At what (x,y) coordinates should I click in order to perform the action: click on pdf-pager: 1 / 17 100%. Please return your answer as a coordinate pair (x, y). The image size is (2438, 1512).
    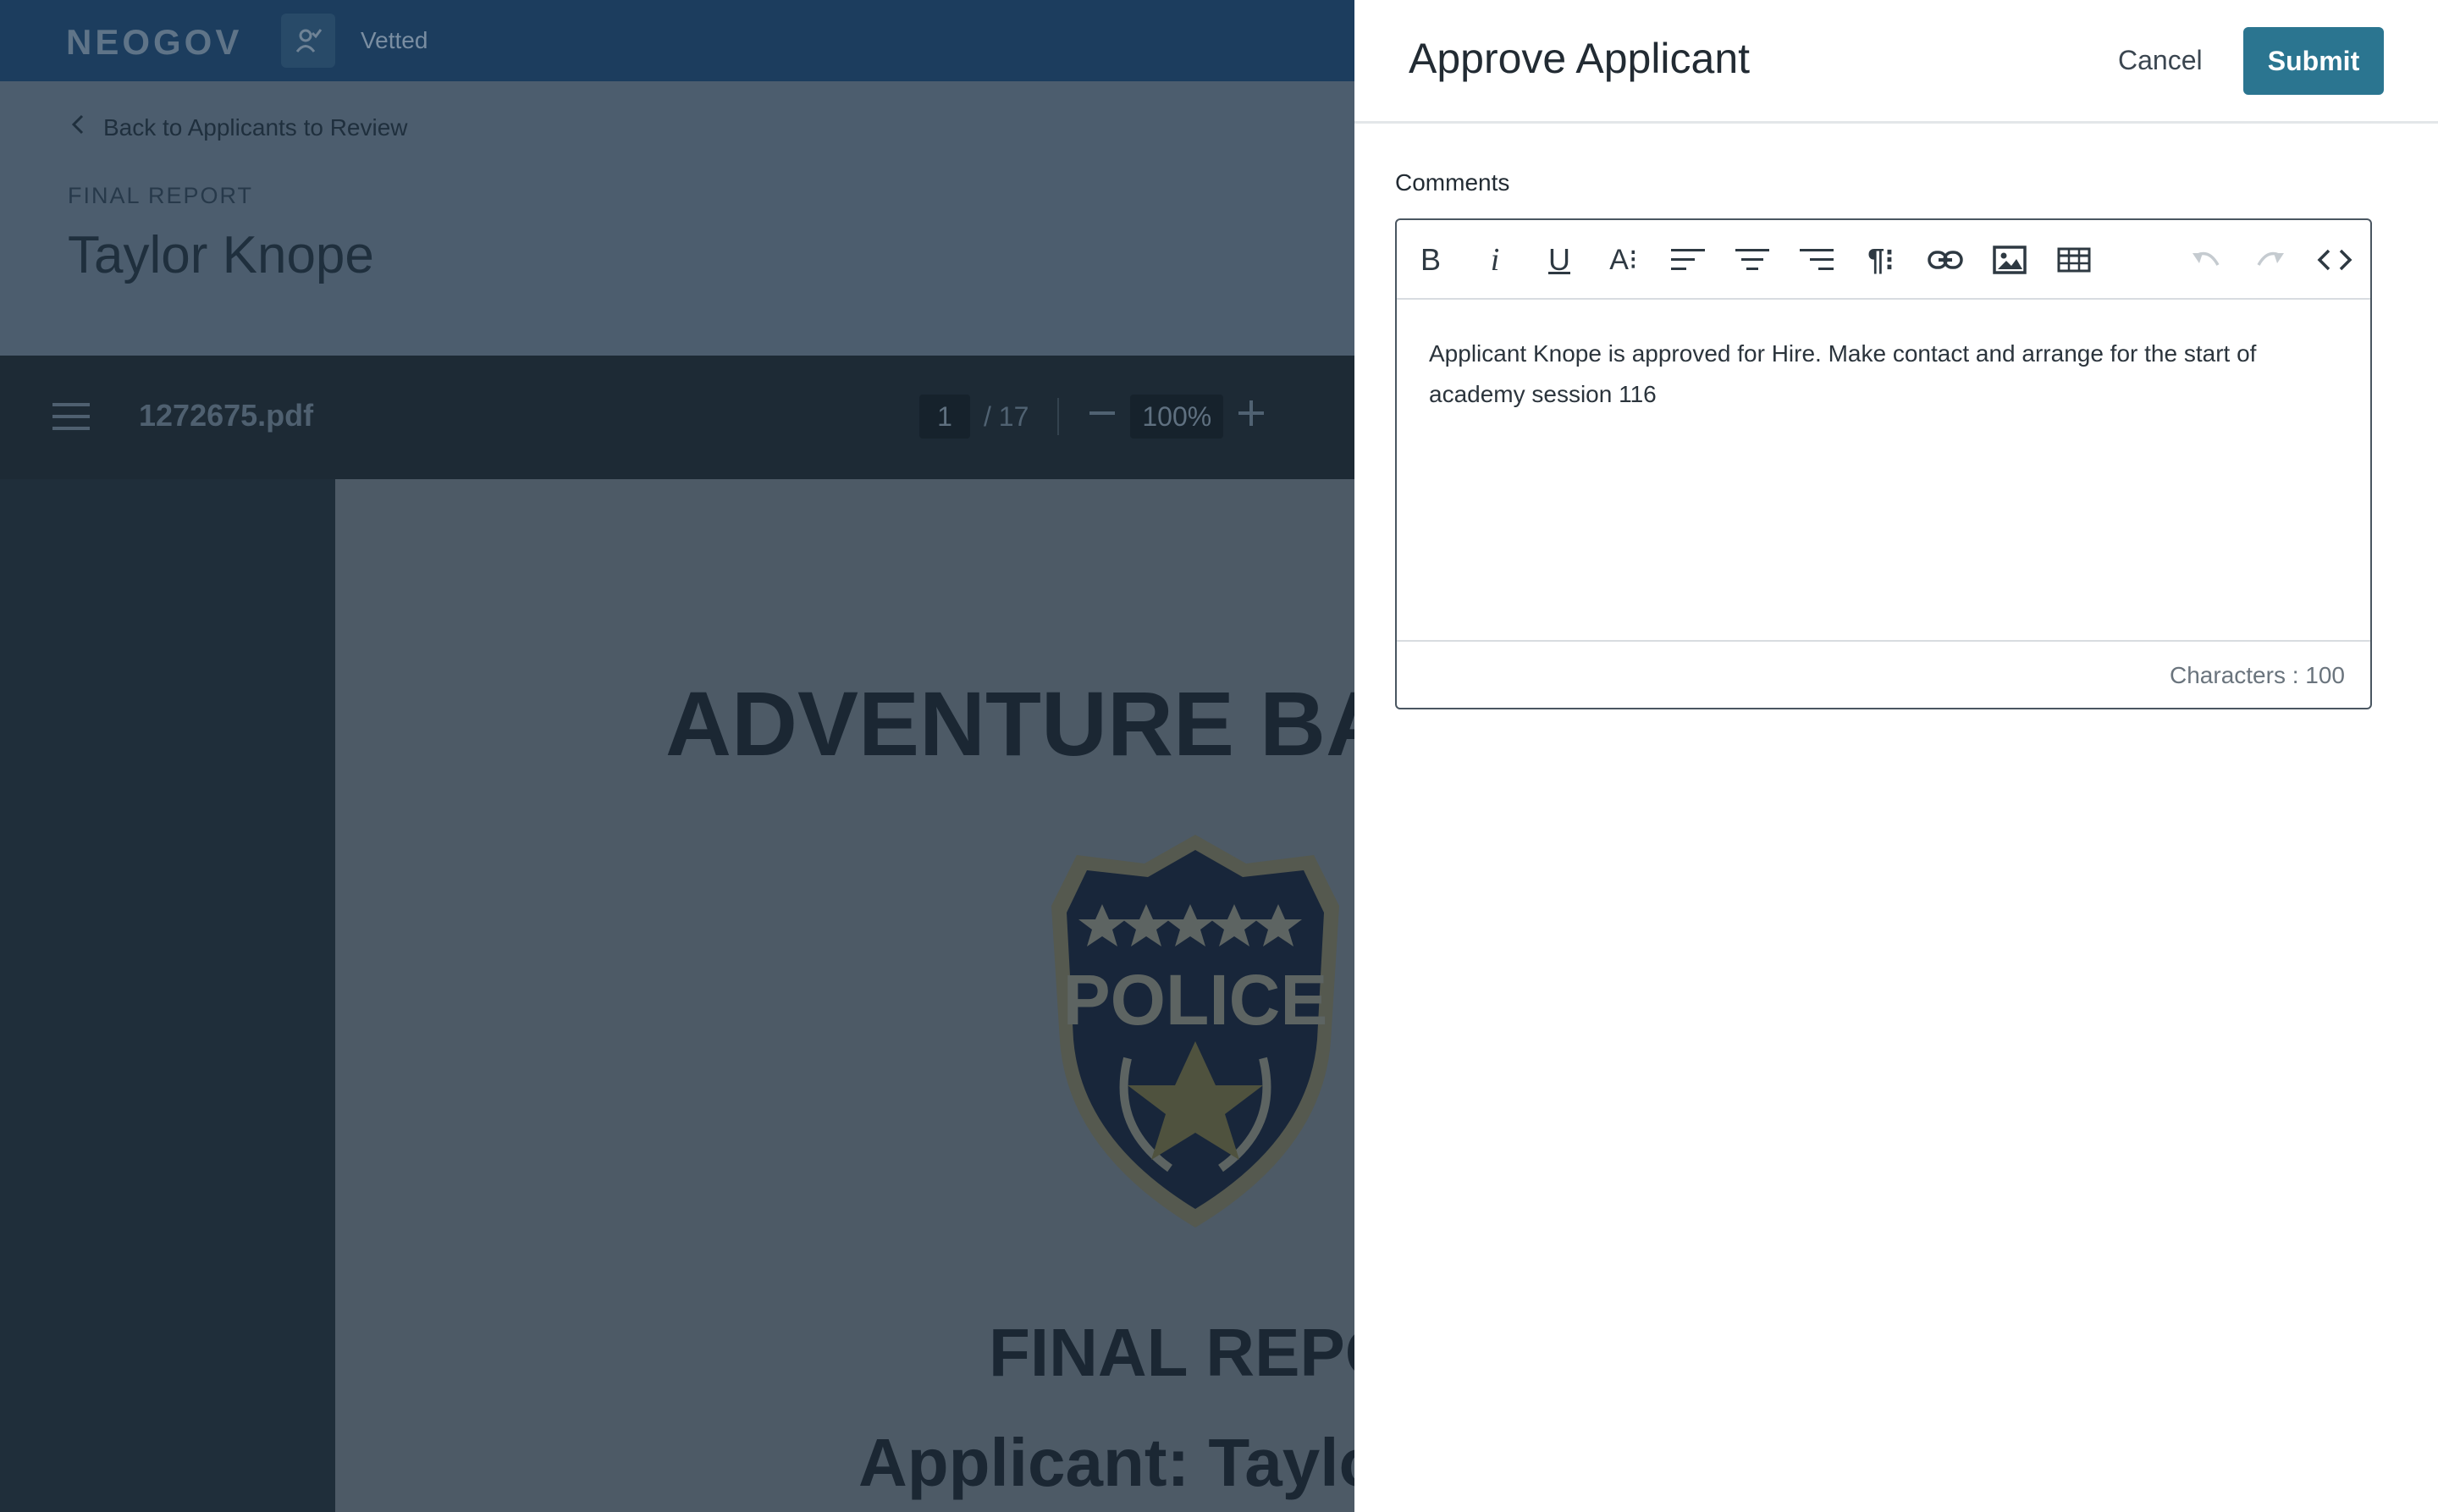
    Looking at the image, I should click on (1092, 417).